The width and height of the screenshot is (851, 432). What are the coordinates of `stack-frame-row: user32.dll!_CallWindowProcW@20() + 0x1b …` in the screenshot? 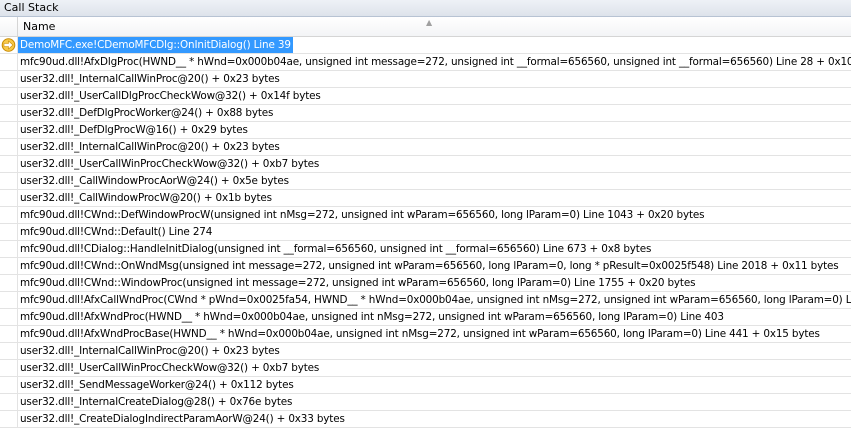 It's located at (425, 198).